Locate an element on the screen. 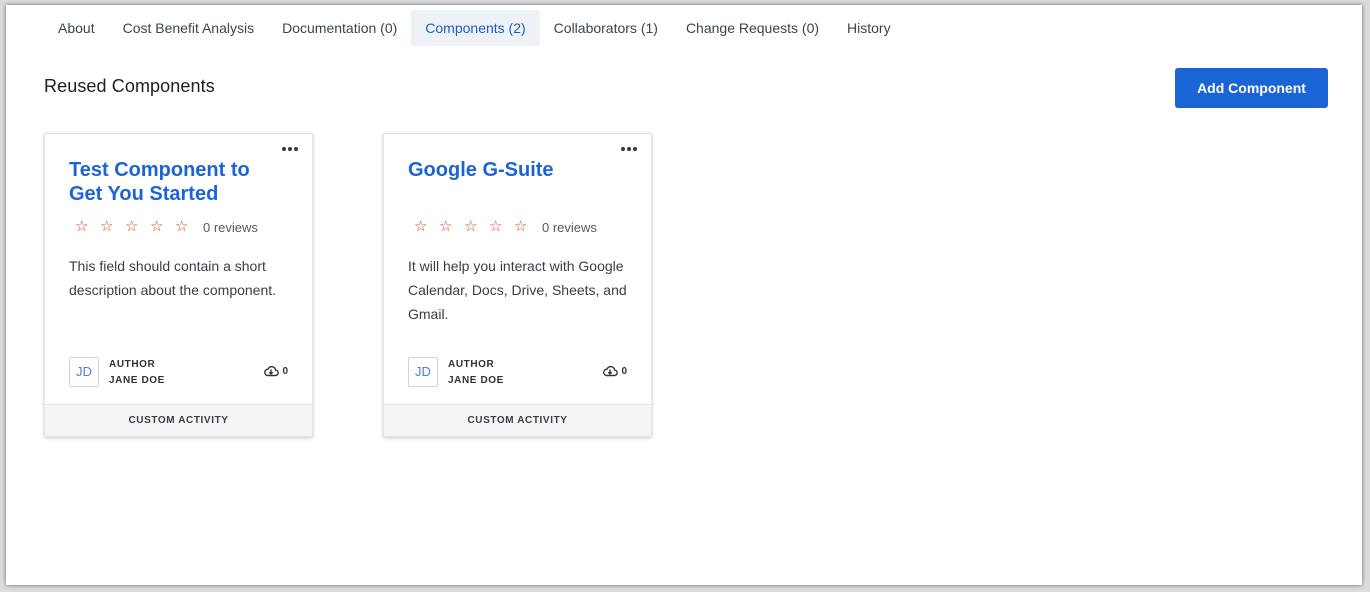  card-title: Google G-Suite is located at coordinates (513, 170).